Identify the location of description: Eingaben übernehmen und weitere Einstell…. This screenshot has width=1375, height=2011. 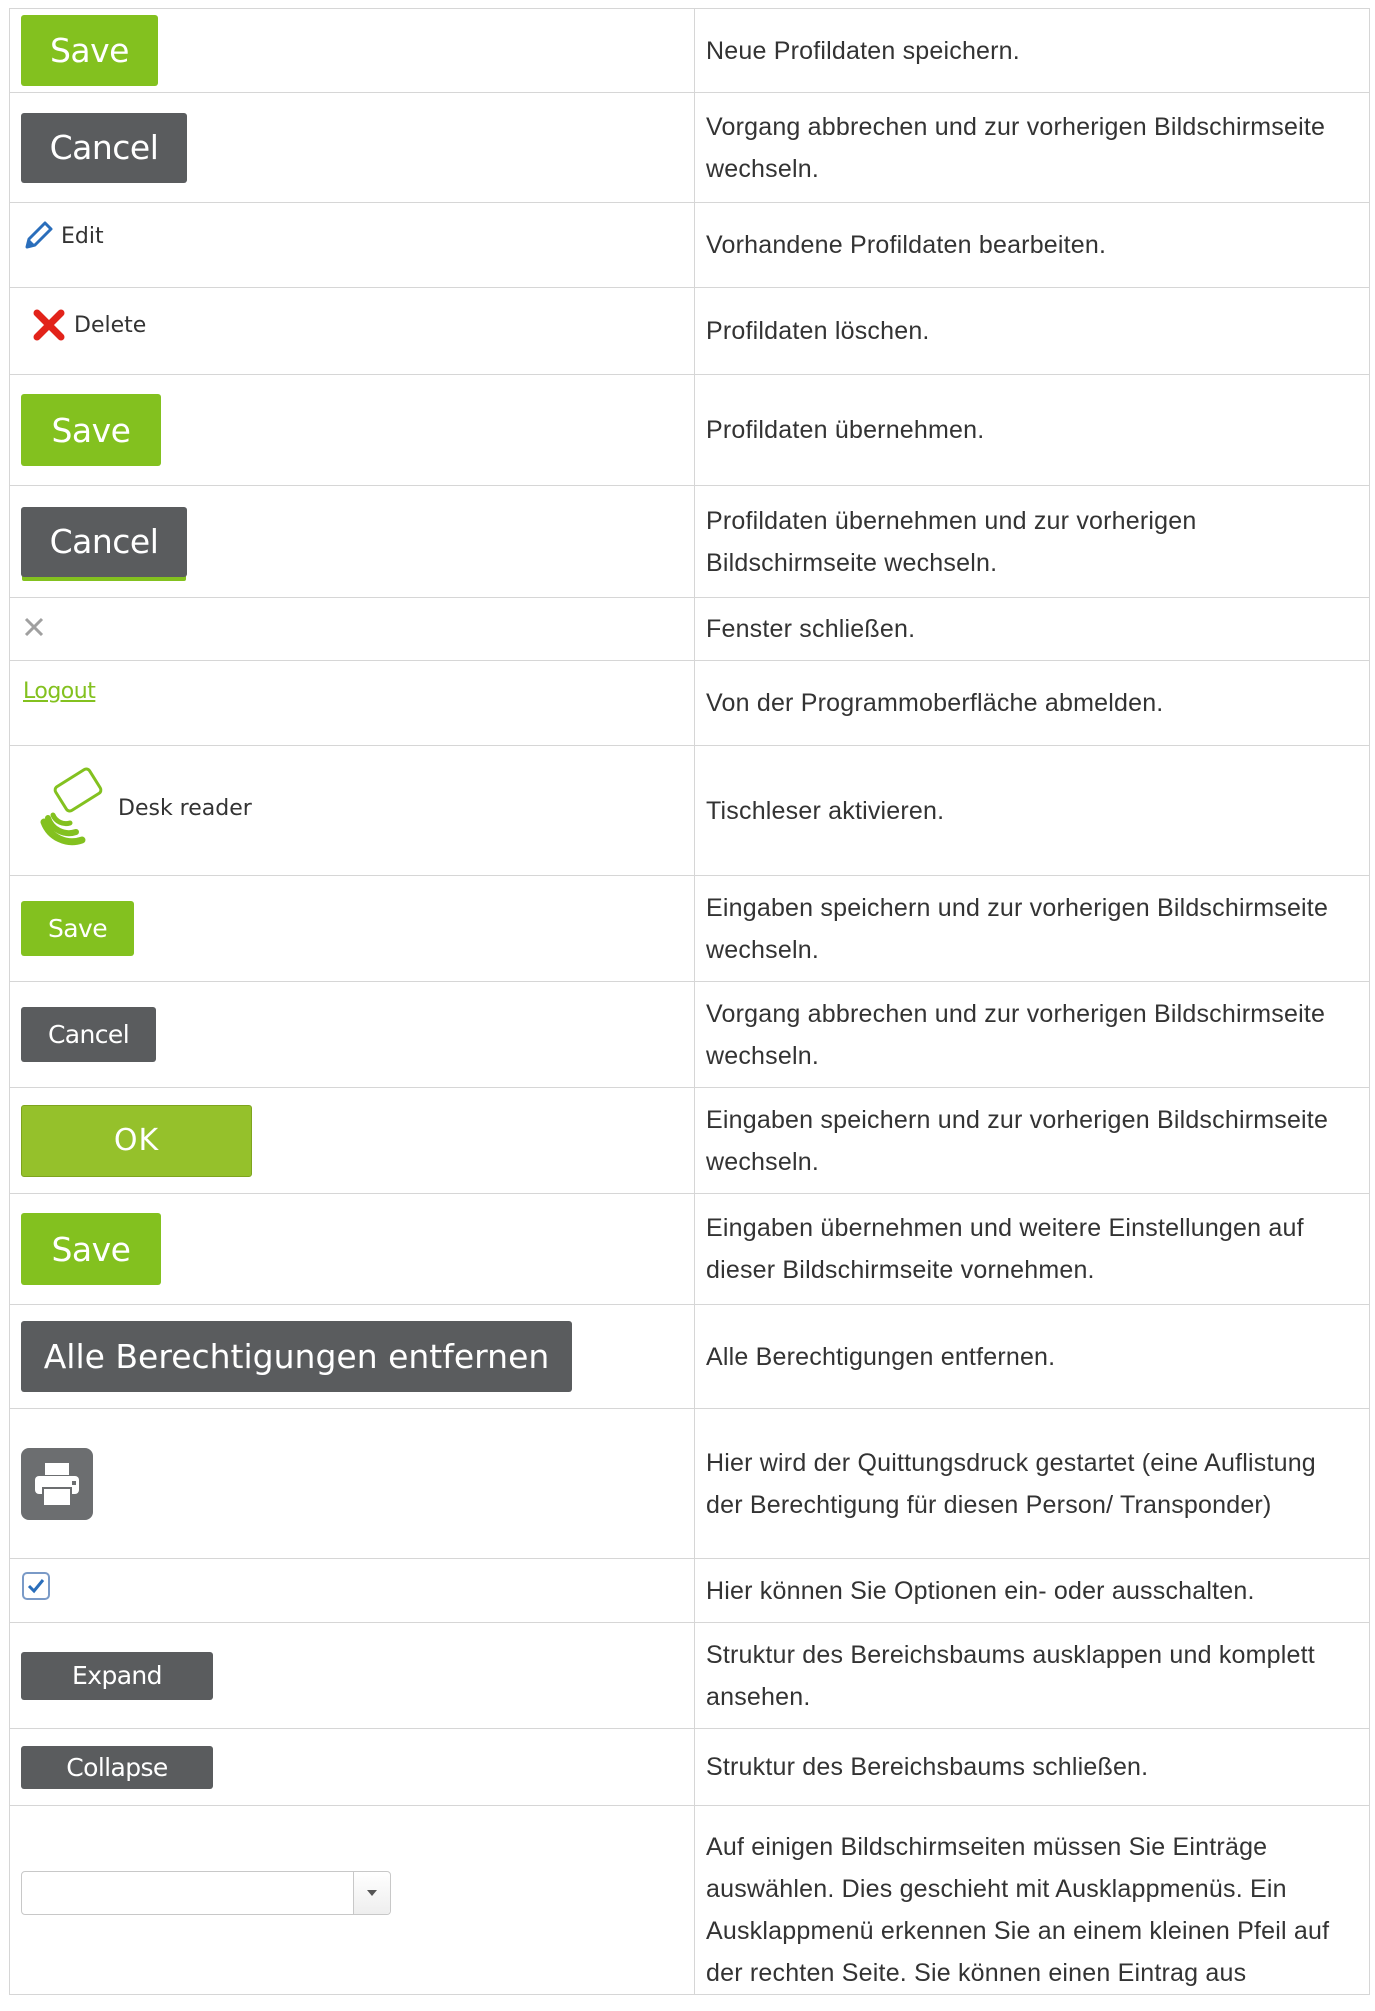
(1032, 1249).